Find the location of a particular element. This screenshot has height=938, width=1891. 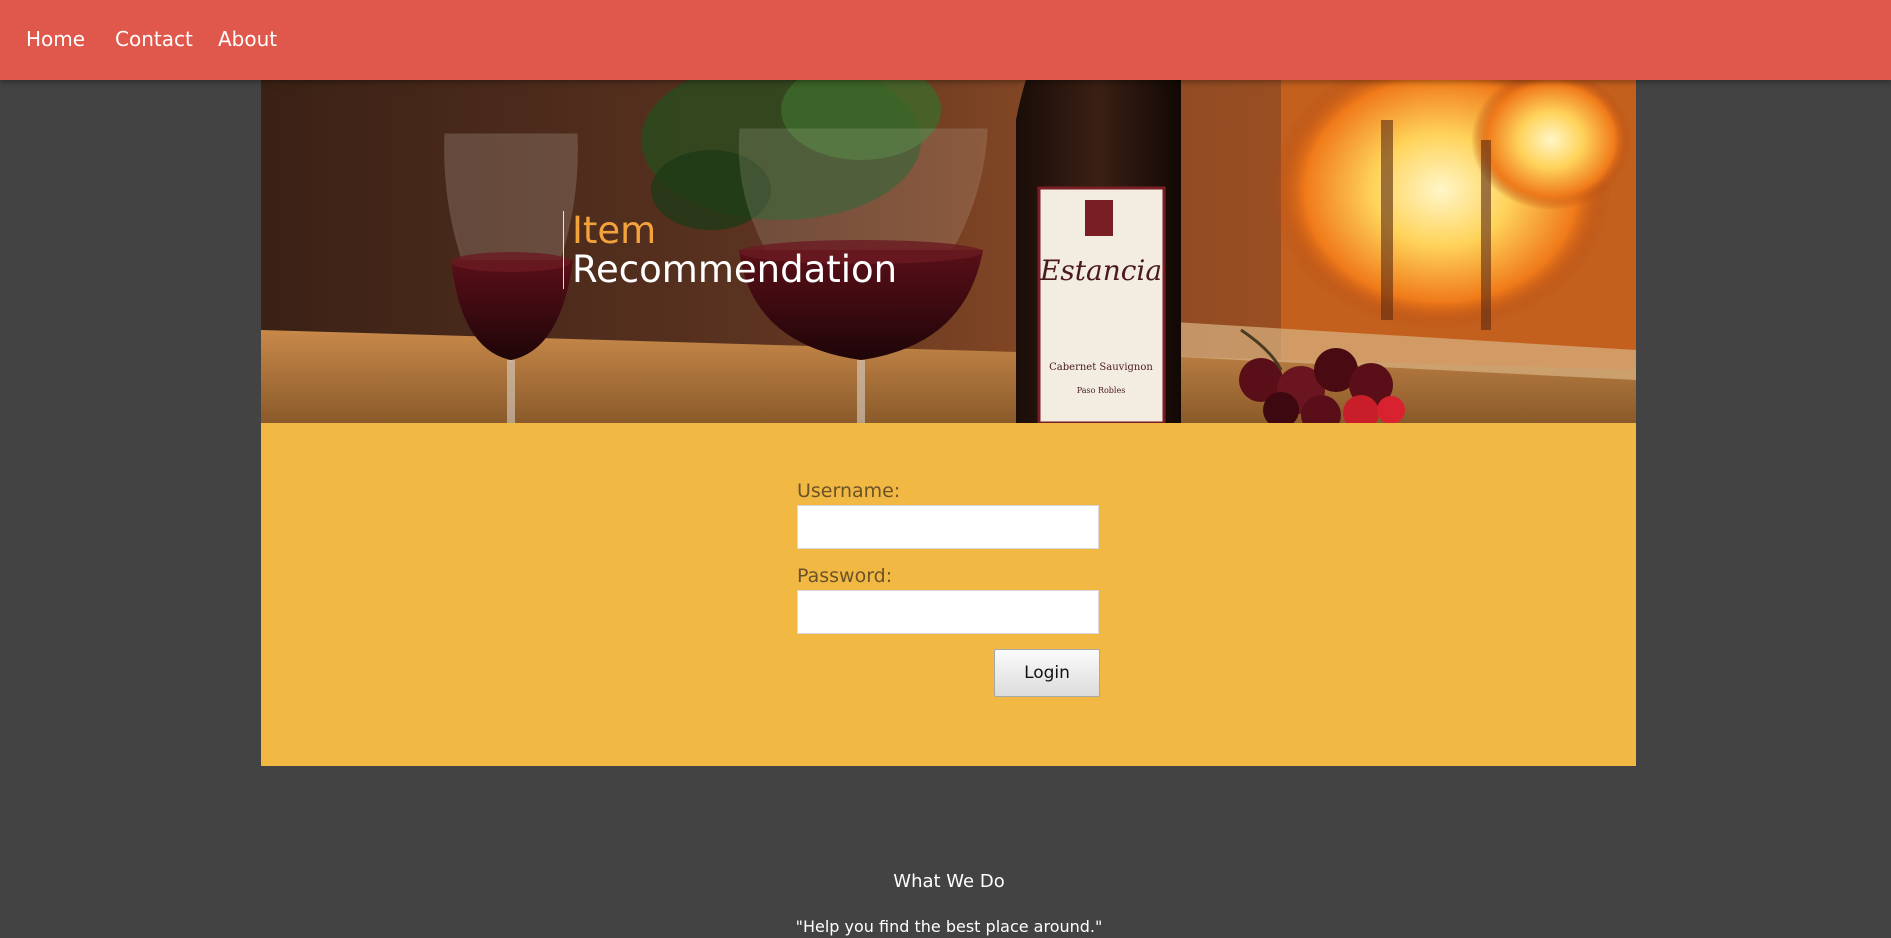

page-title: Item Recommendation is located at coordinates (730, 250).